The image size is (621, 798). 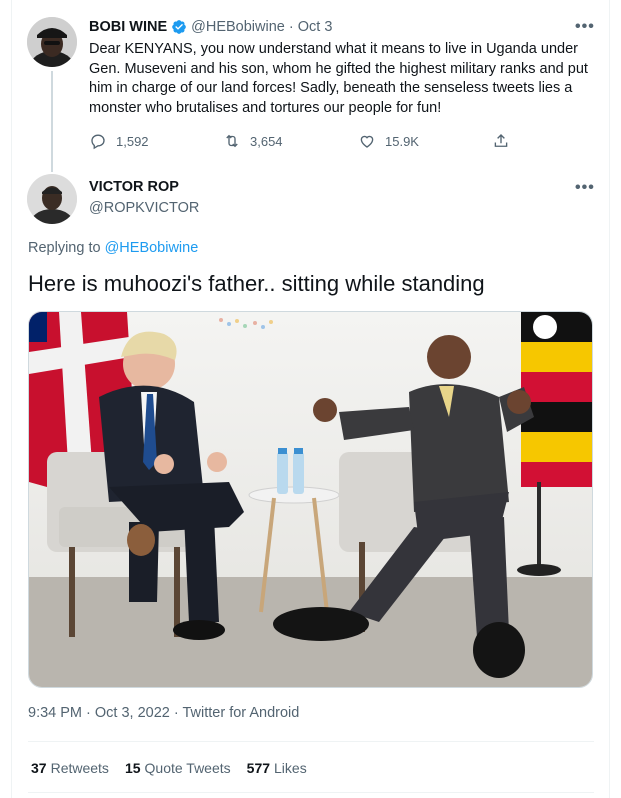 I want to click on bobi-wine-avatar, so click(x=52, y=42).